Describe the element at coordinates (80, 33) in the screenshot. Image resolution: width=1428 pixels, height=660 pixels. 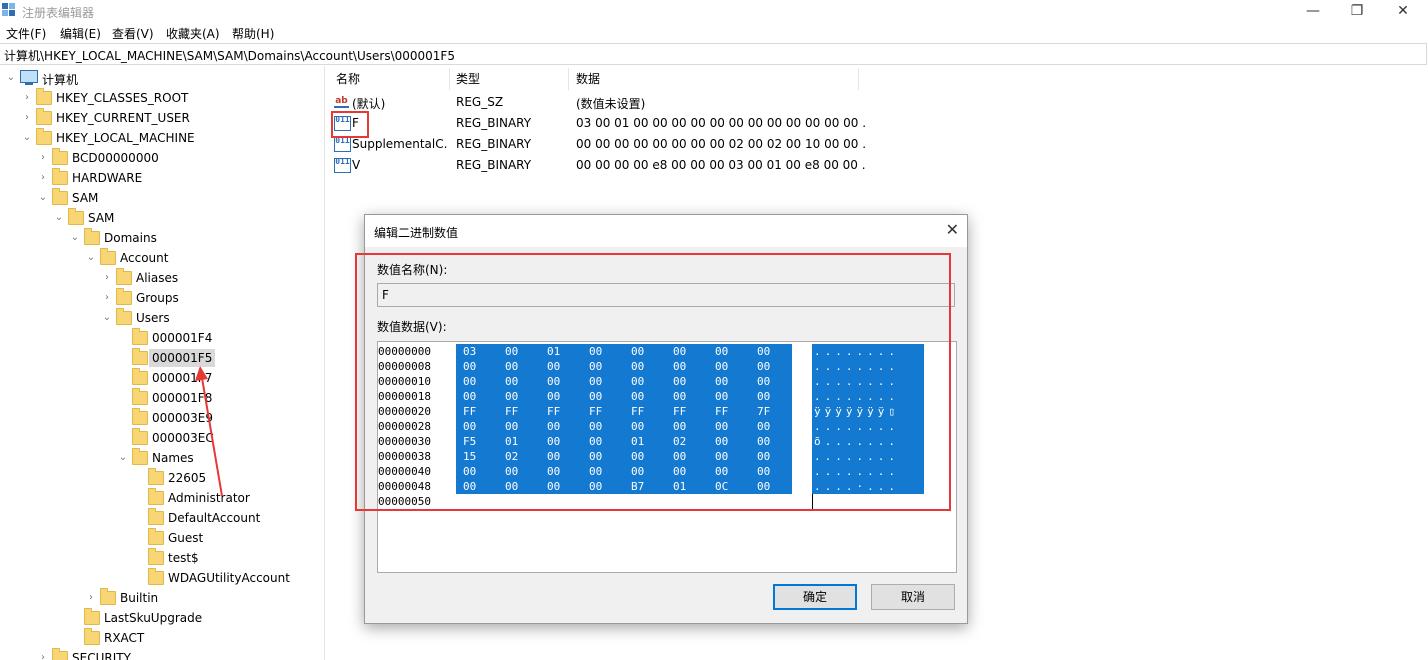
I see `menu-edit: 编辑(E)` at that location.